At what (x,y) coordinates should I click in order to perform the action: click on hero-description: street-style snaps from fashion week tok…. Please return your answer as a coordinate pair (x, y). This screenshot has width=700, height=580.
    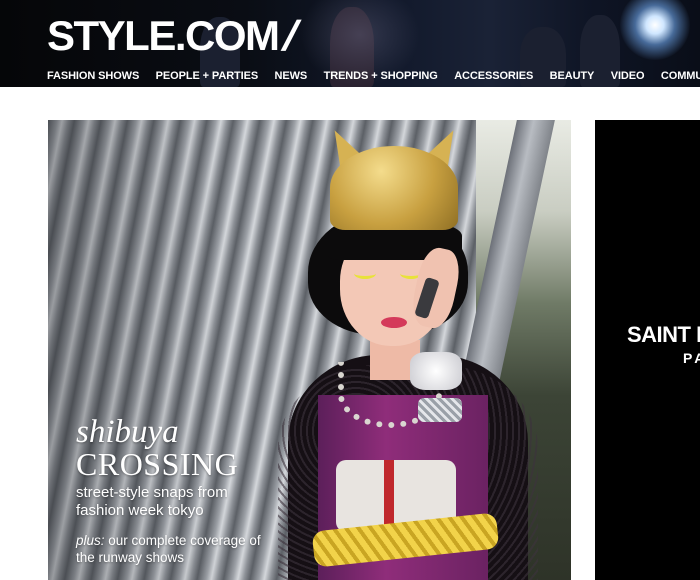
    Looking at the image, I should click on (152, 501).